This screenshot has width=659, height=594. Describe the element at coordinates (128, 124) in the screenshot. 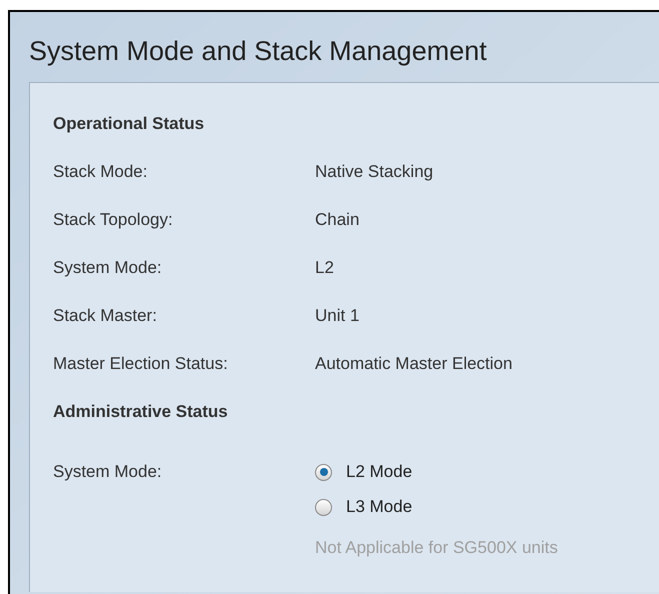

I see `section-heading: Operational Status` at that location.